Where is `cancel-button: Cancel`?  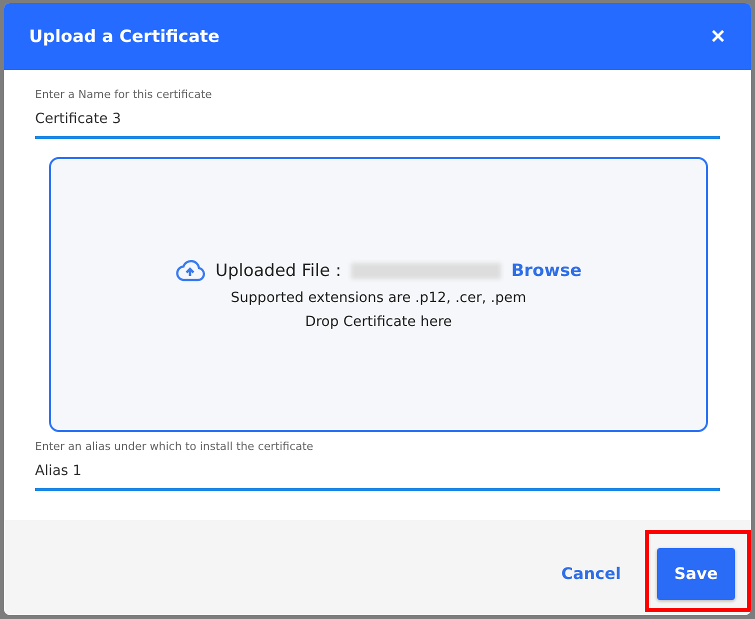 cancel-button: Cancel is located at coordinates (591, 573).